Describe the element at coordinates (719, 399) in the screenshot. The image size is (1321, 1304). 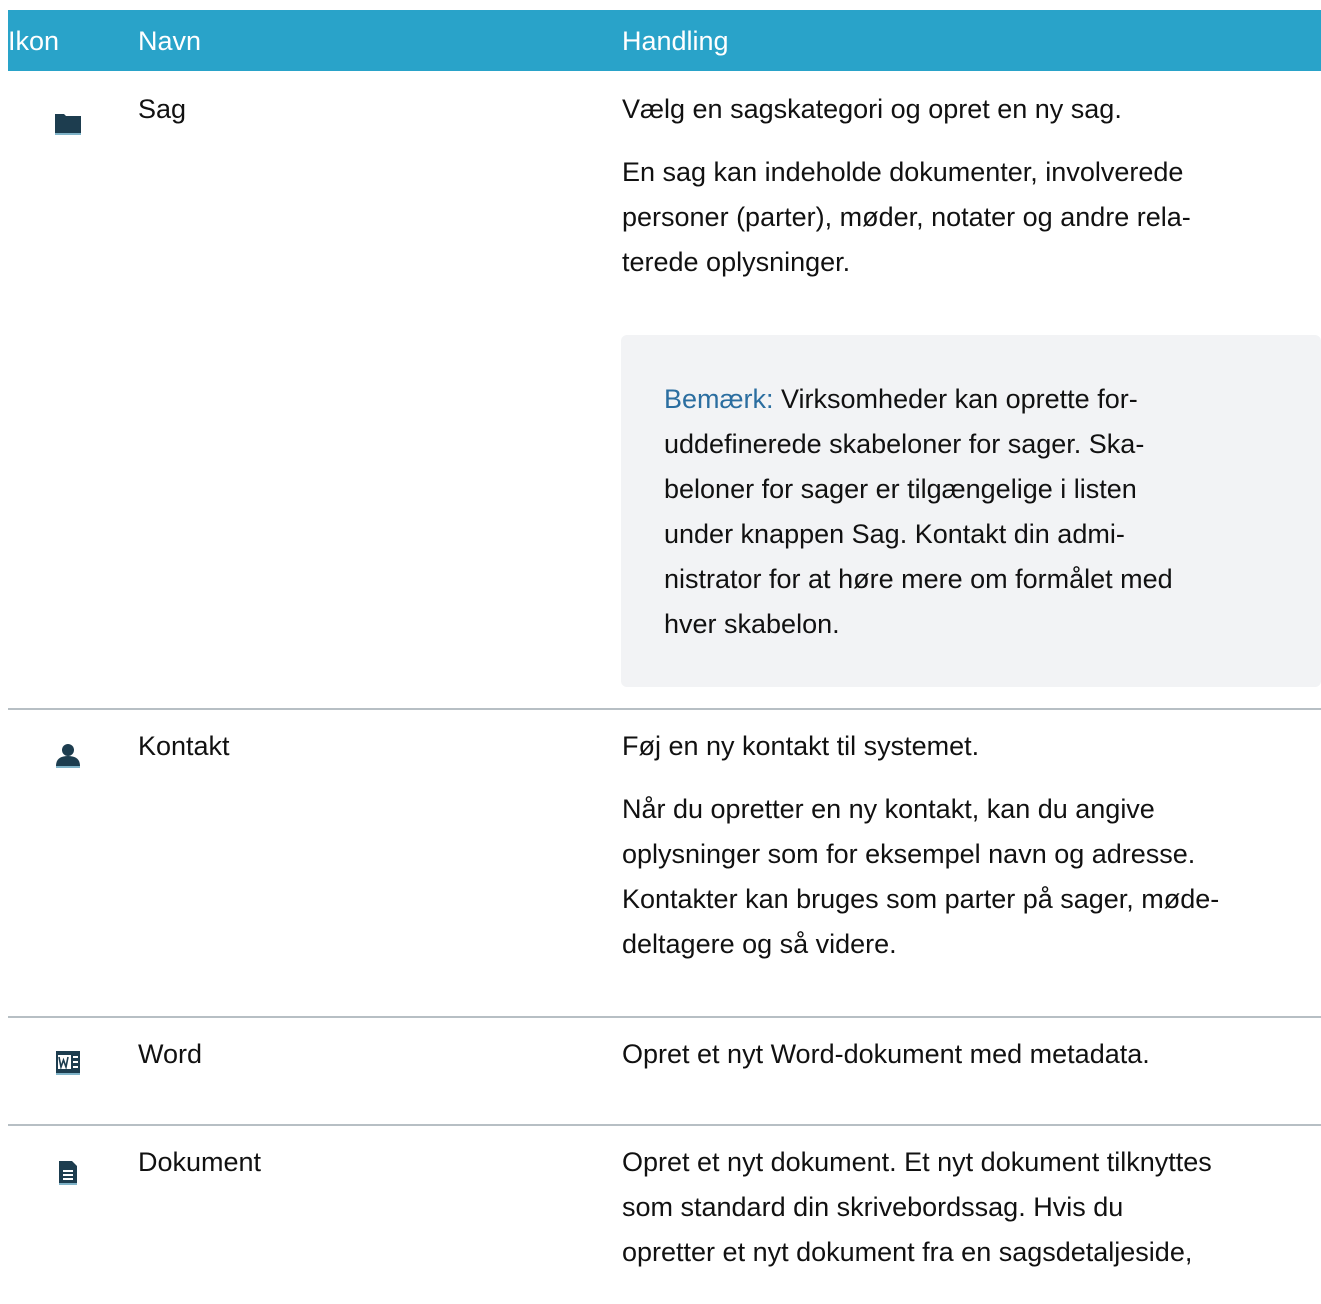
I see `note-label: Bemærk:` at that location.